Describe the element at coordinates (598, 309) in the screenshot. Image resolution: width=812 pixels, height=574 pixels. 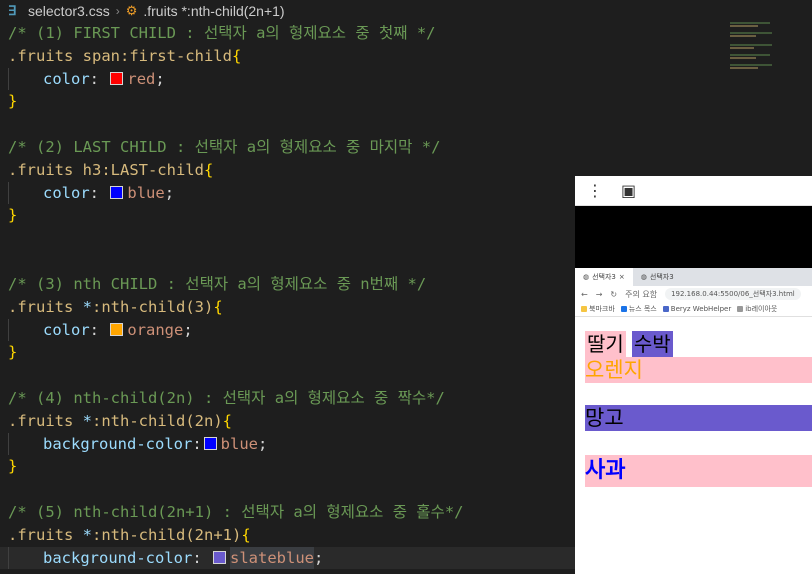
I see `bookmark-item: 북마크바` at that location.